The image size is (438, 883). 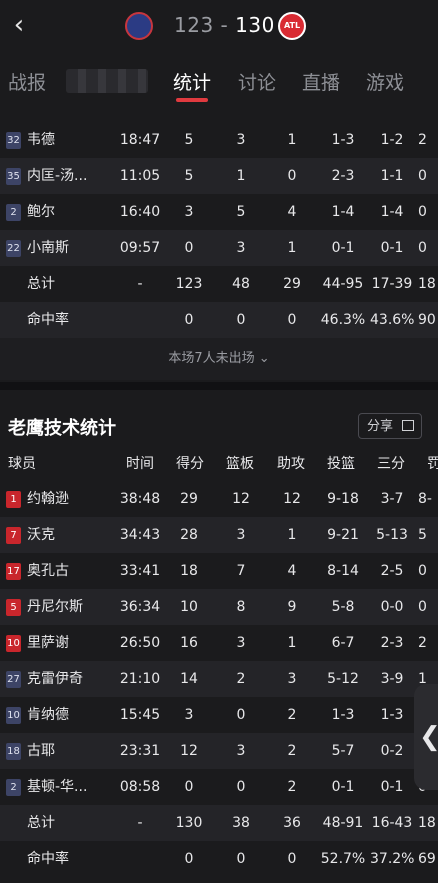 I want to click on share-label: 分享, so click(x=380, y=426).